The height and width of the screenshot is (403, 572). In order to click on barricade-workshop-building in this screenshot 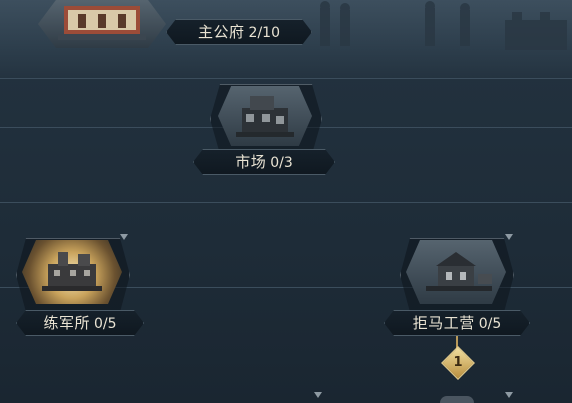, I will do `click(456, 272)`.